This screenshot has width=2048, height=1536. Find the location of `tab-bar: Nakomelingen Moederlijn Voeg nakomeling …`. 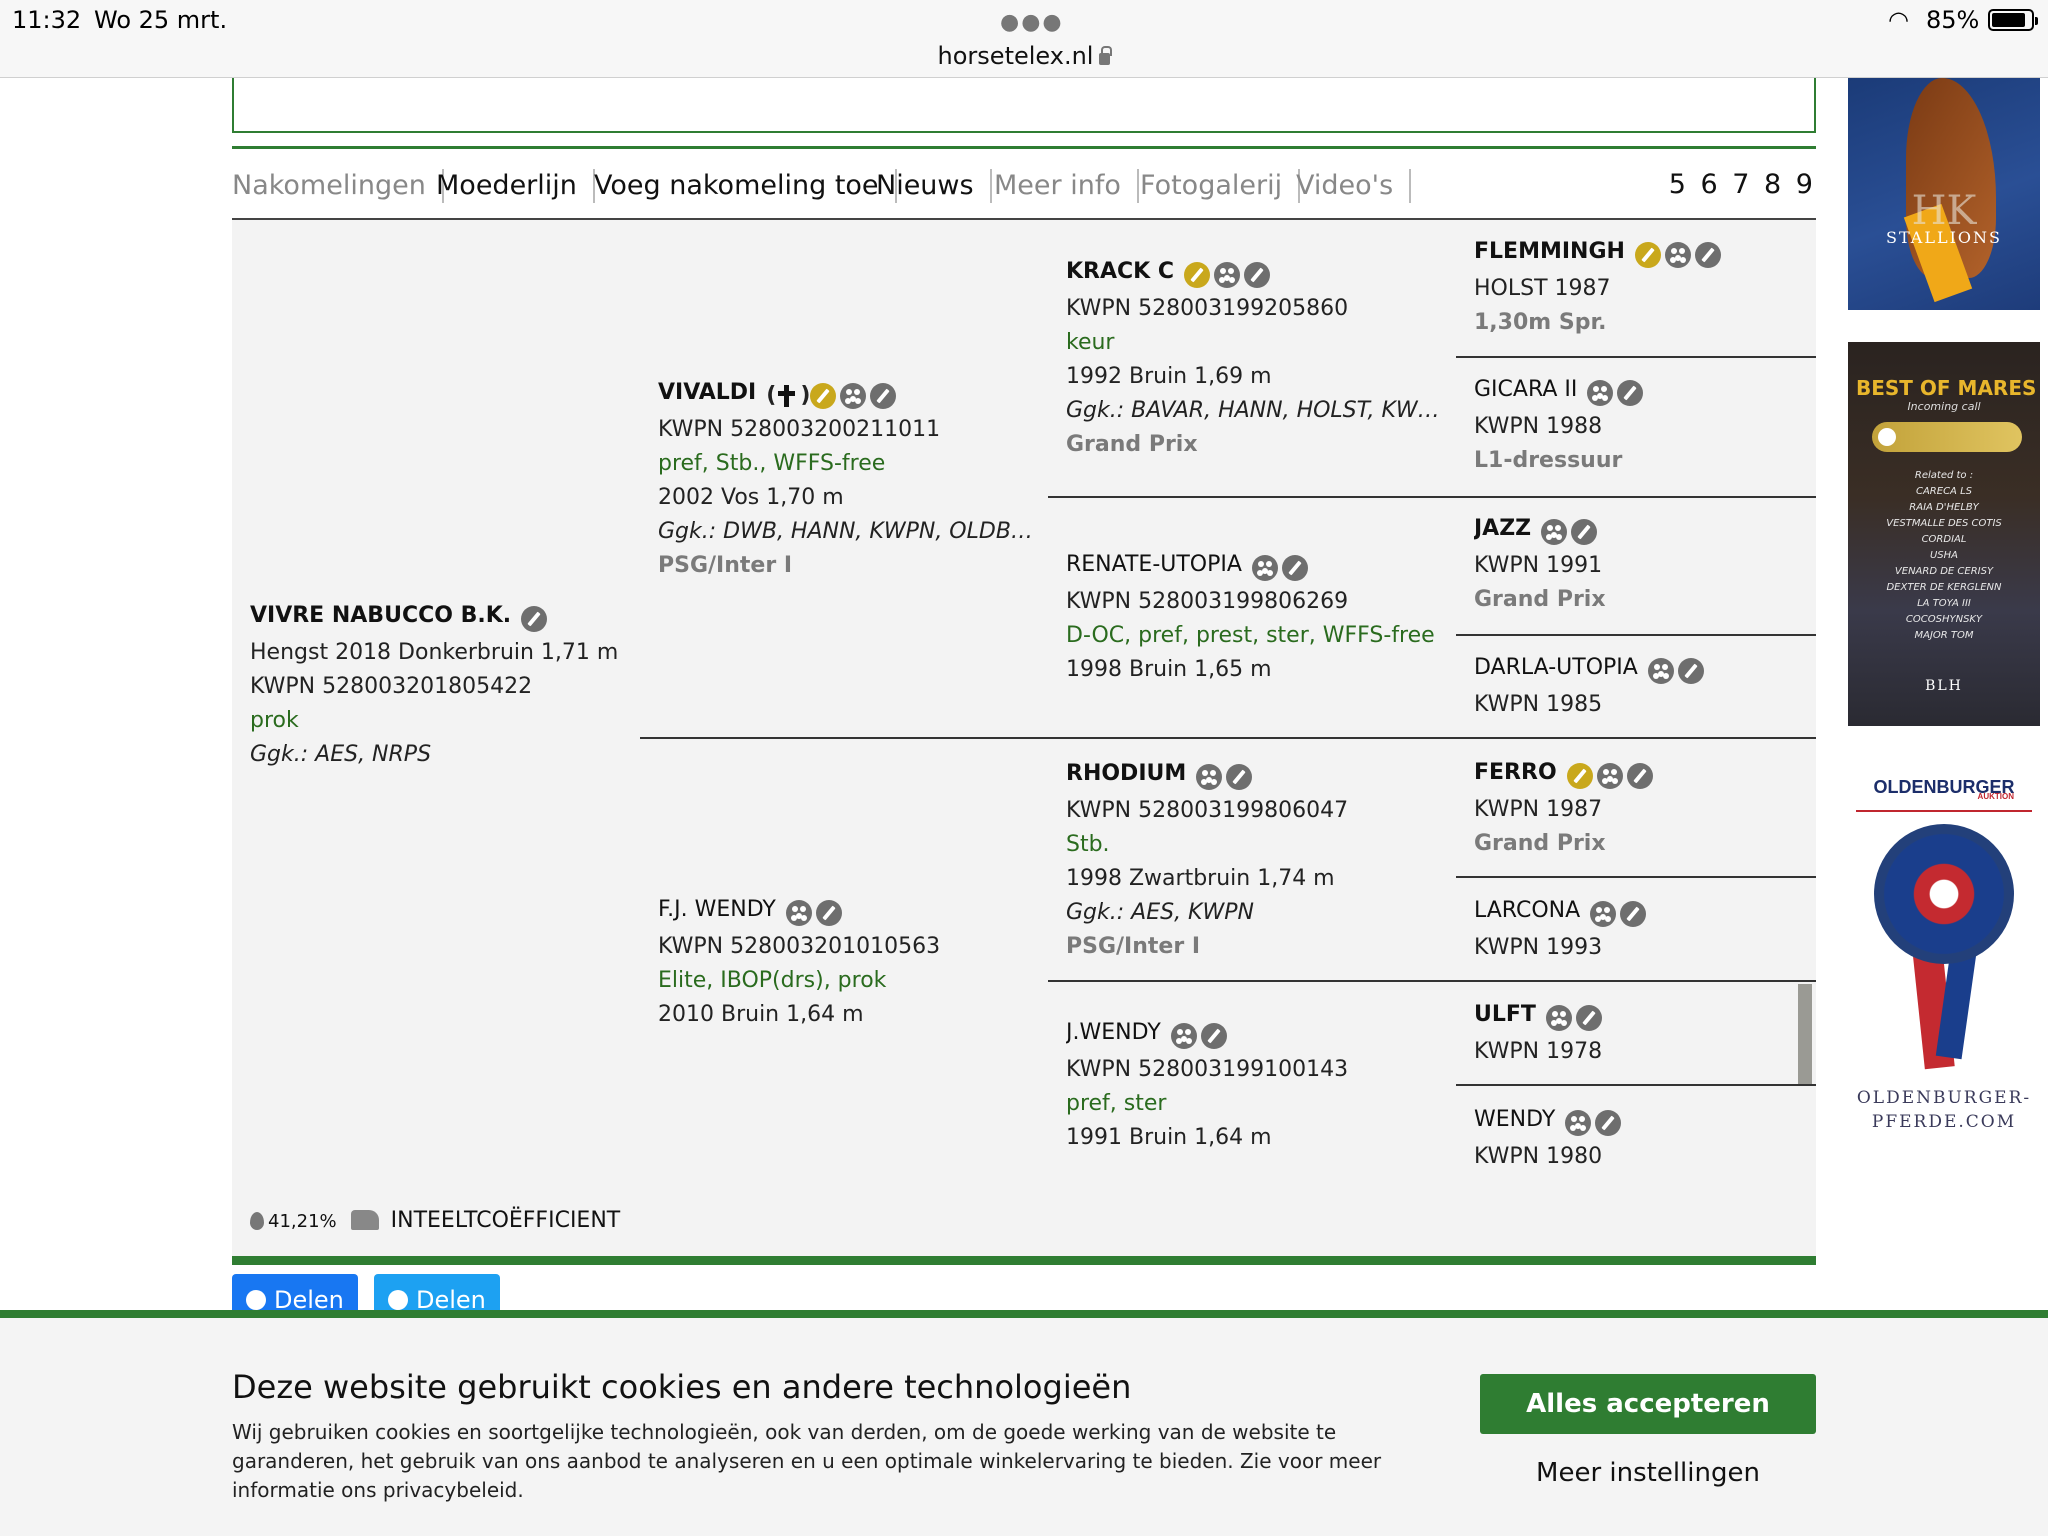

tab-bar: Nakomelingen Moederlijn Voeg nakomeling … is located at coordinates (1024, 183).